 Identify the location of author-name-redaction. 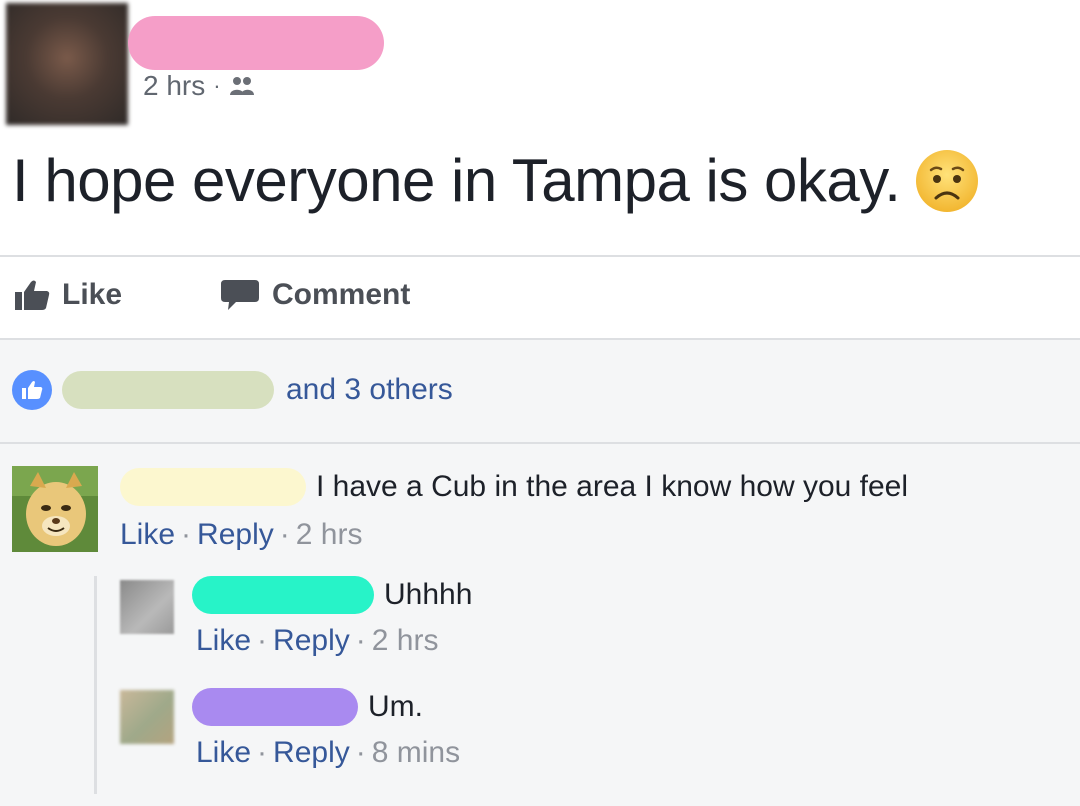
(256, 43).